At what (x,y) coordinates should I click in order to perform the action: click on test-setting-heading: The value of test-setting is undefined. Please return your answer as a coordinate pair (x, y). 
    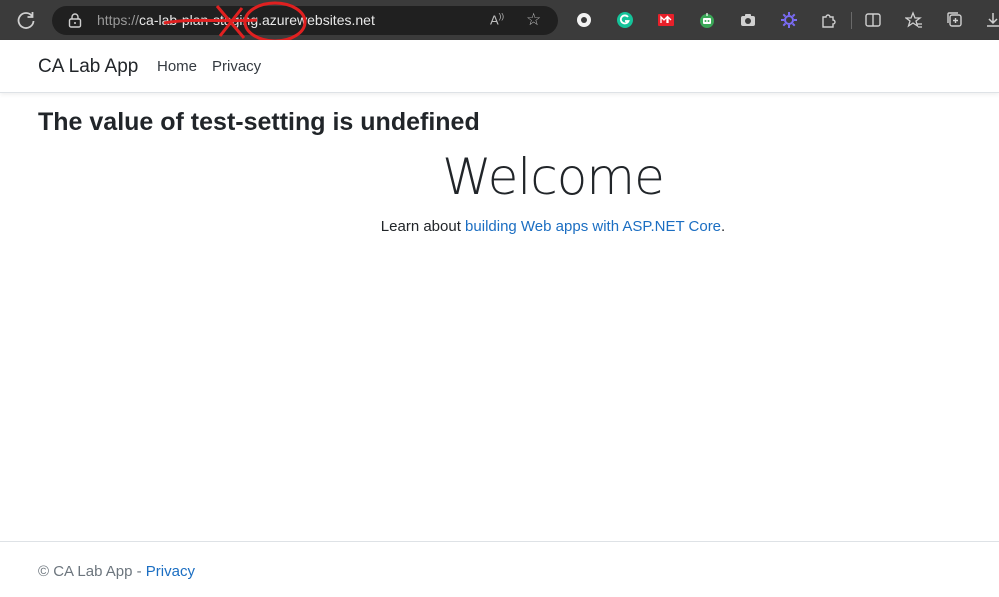
    Looking at the image, I should click on (259, 122).